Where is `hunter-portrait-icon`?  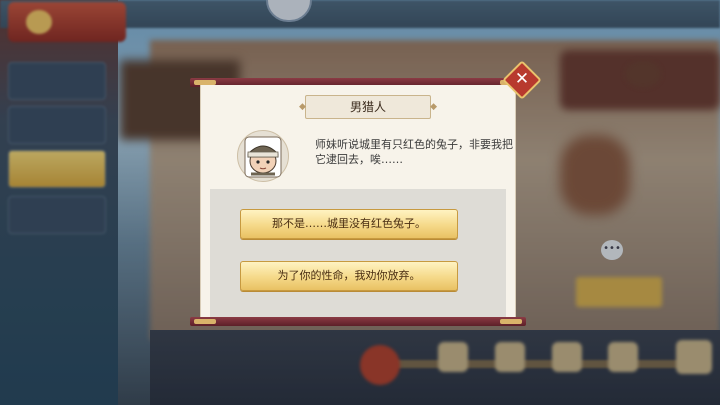
hunter-portrait-icon is located at coordinates (263, 156).